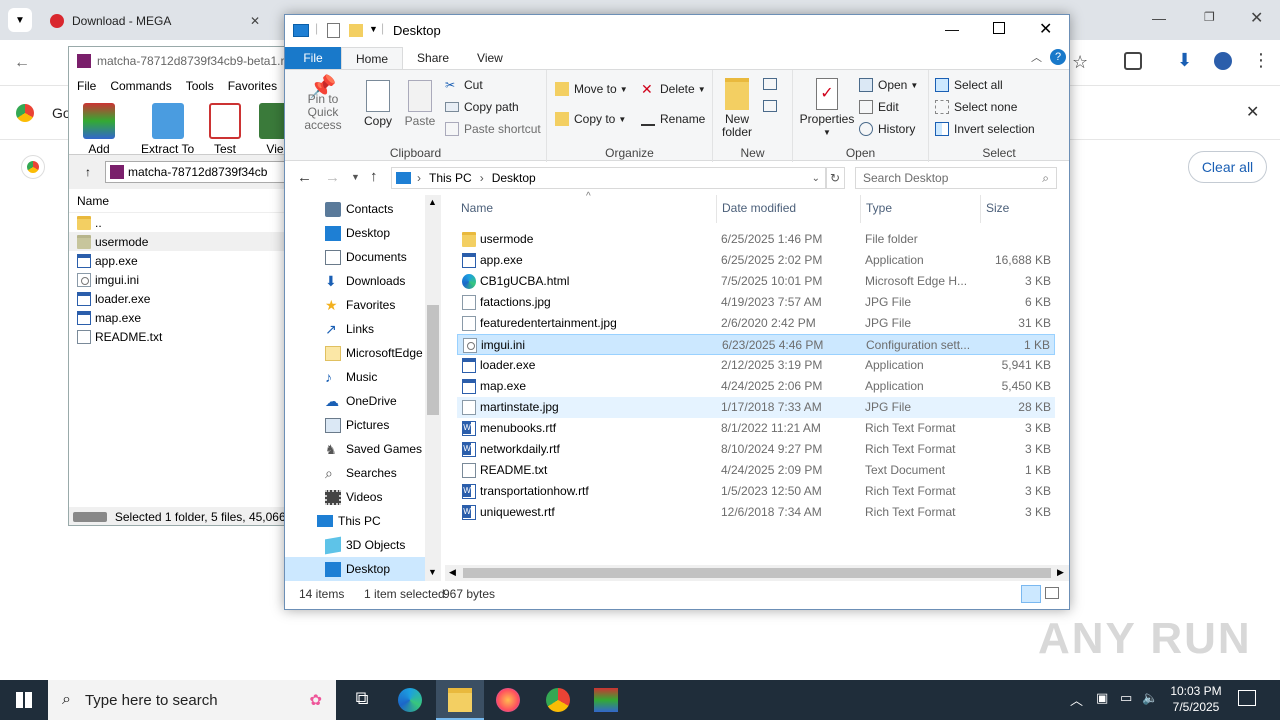  Describe the element at coordinates (333, 30) in the screenshot. I see `properties-quick-icon` at that location.